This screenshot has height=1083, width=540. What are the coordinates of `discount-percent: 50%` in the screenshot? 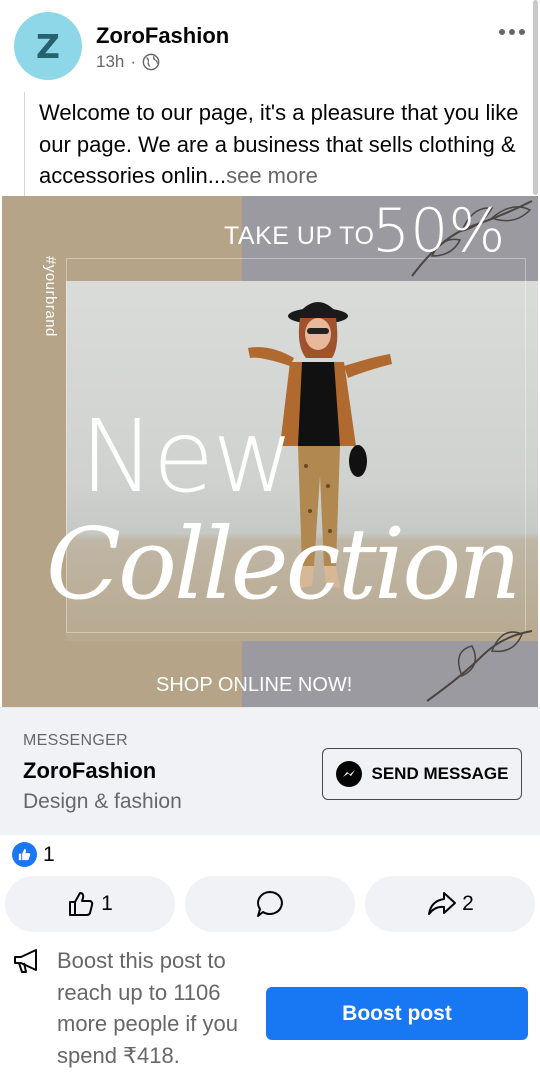 It's located at (439, 231).